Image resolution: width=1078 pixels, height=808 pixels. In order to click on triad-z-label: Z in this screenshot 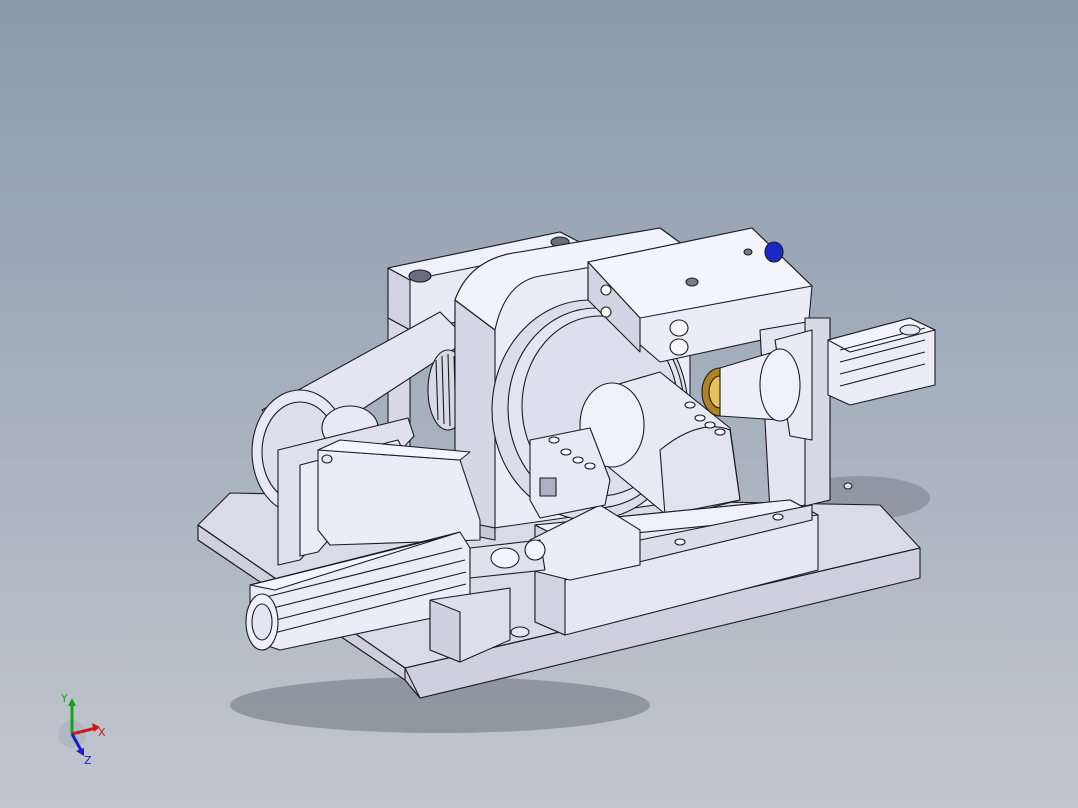, I will do `click(88, 760)`.